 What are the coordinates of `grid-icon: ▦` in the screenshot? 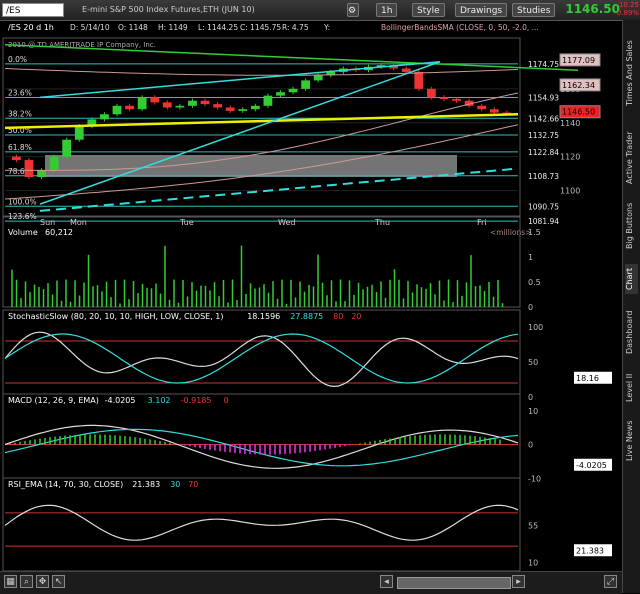 It's located at (10, 581).